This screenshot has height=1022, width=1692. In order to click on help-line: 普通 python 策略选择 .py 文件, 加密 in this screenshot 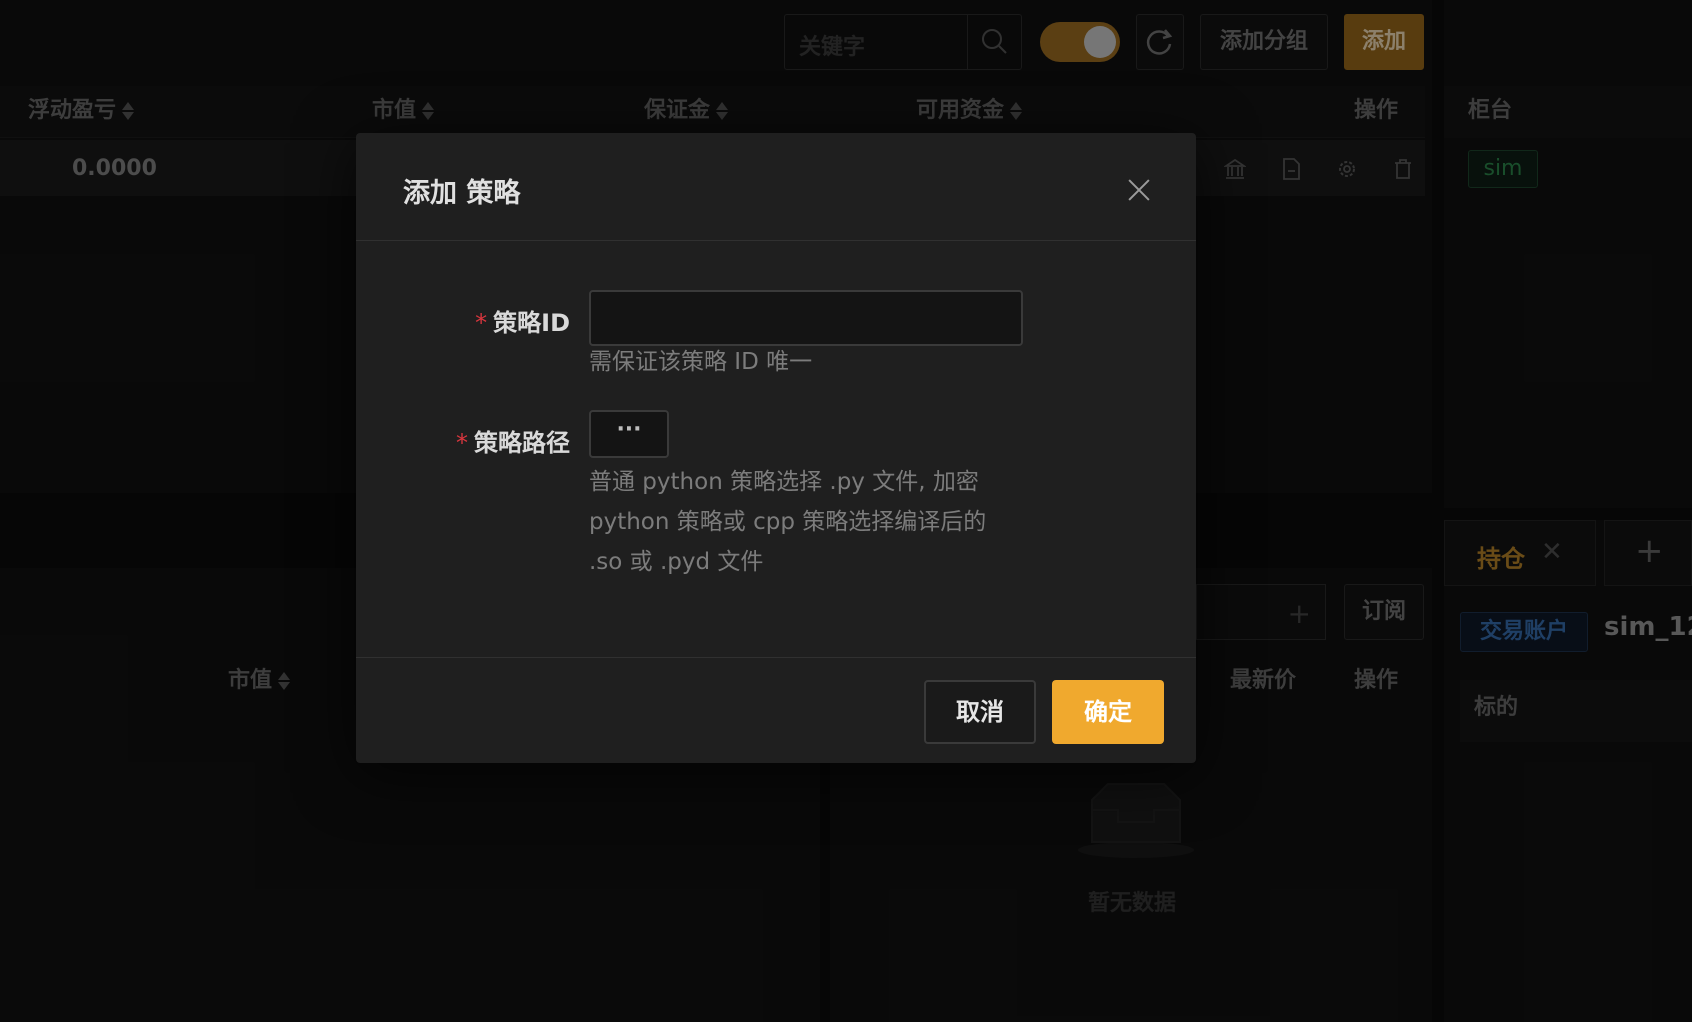, I will do `click(784, 482)`.